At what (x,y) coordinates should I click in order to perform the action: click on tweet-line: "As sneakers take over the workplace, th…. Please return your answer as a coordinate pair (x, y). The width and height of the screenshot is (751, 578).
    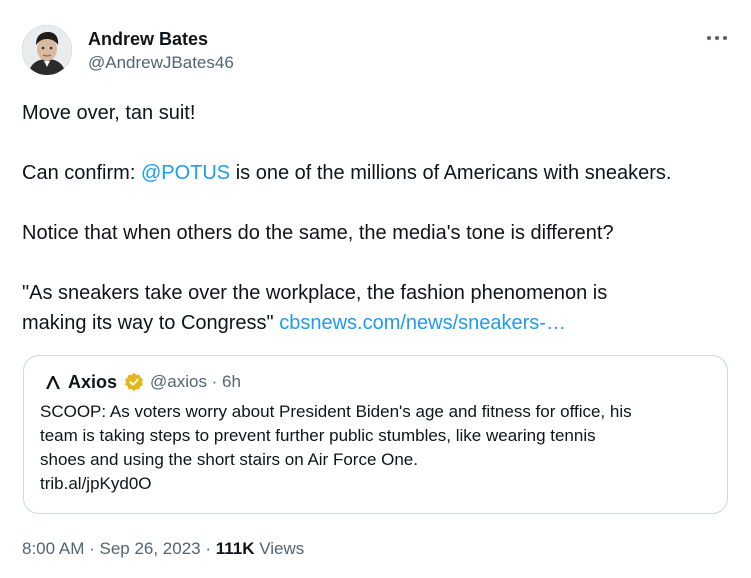
    Looking at the image, I should click on (379, 308).